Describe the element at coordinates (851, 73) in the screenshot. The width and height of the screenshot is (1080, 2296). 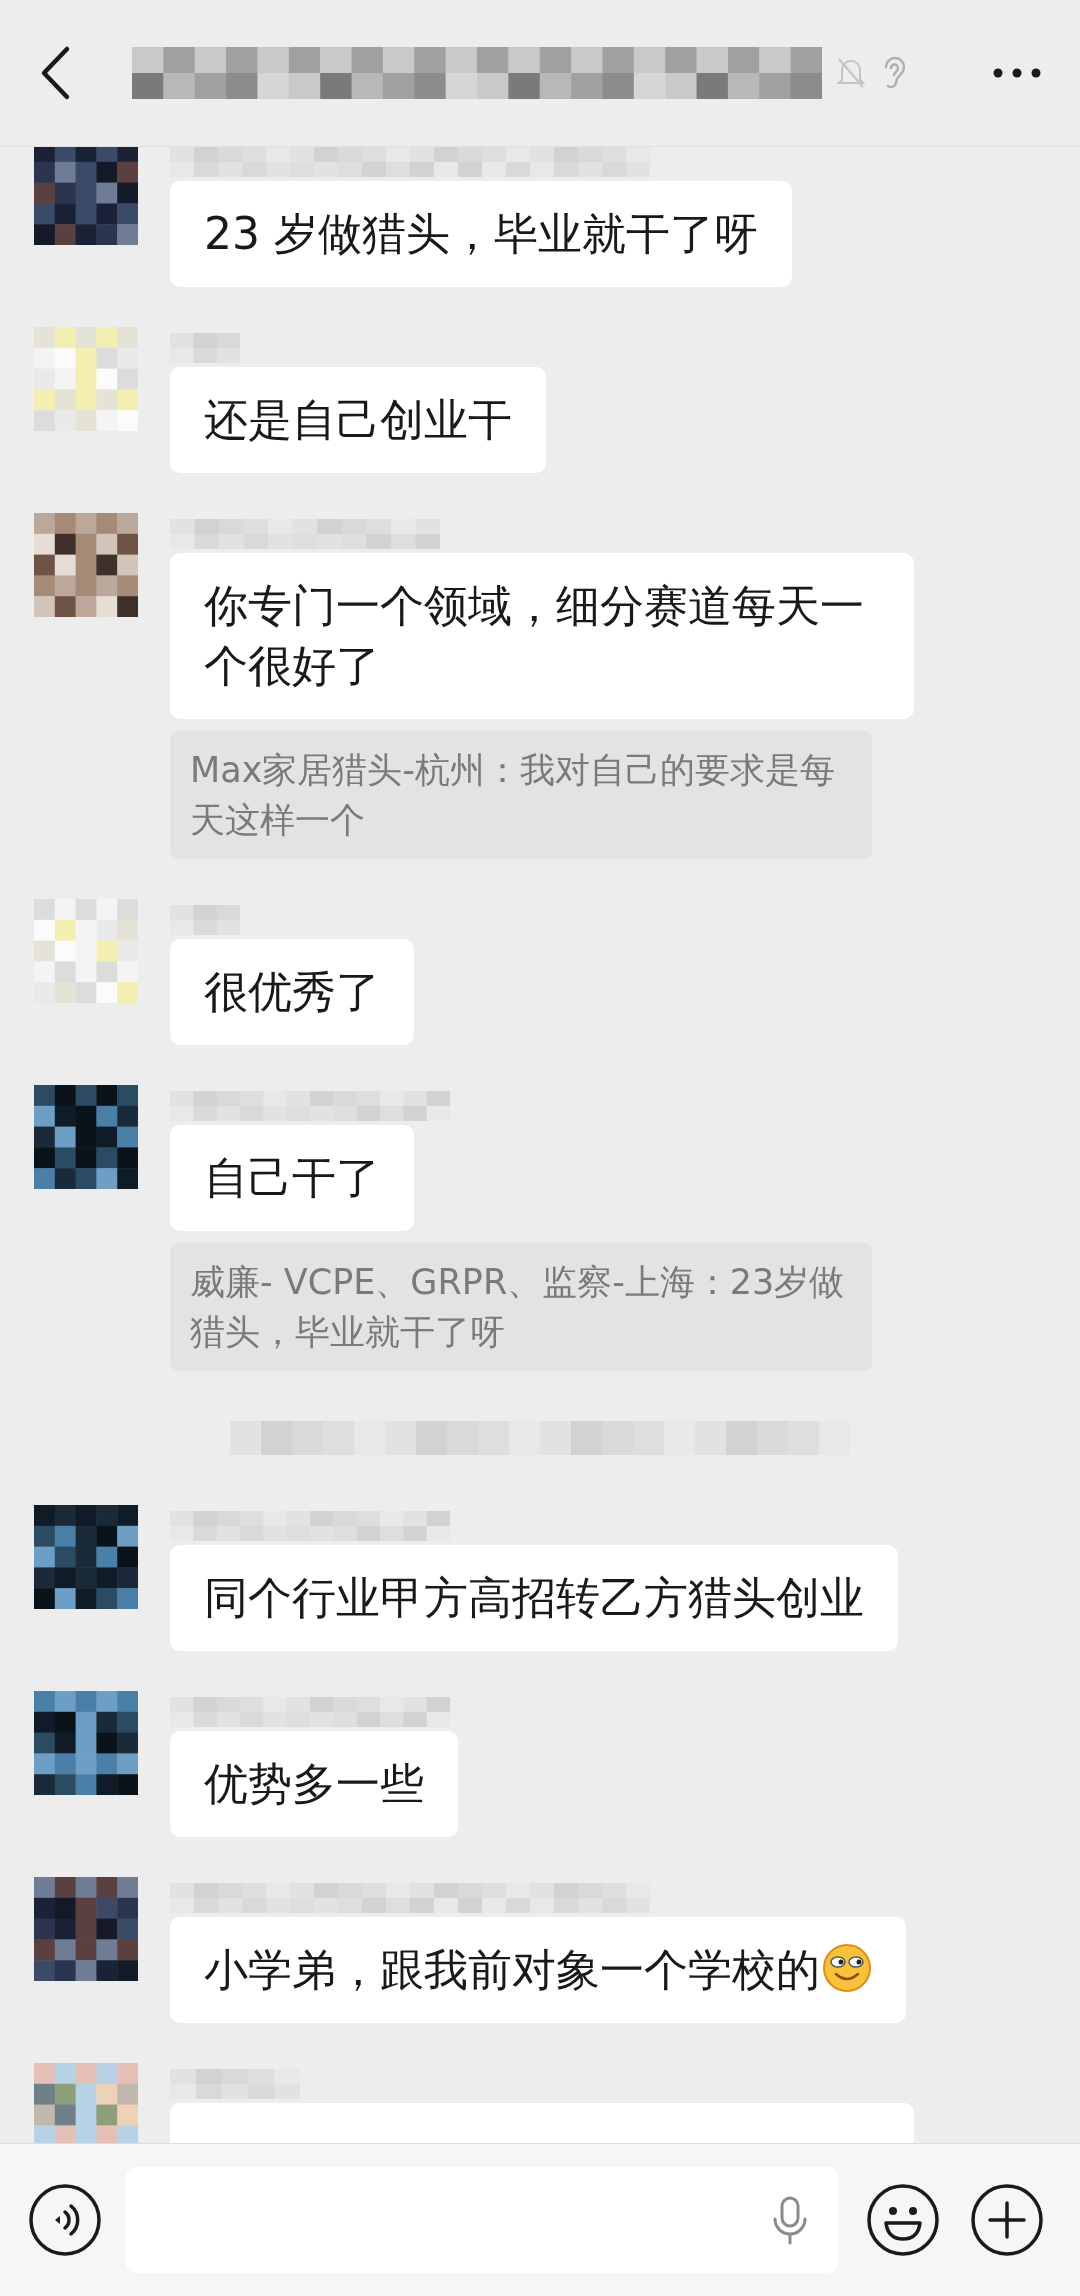
I see `mute-bell-icon` at that location.